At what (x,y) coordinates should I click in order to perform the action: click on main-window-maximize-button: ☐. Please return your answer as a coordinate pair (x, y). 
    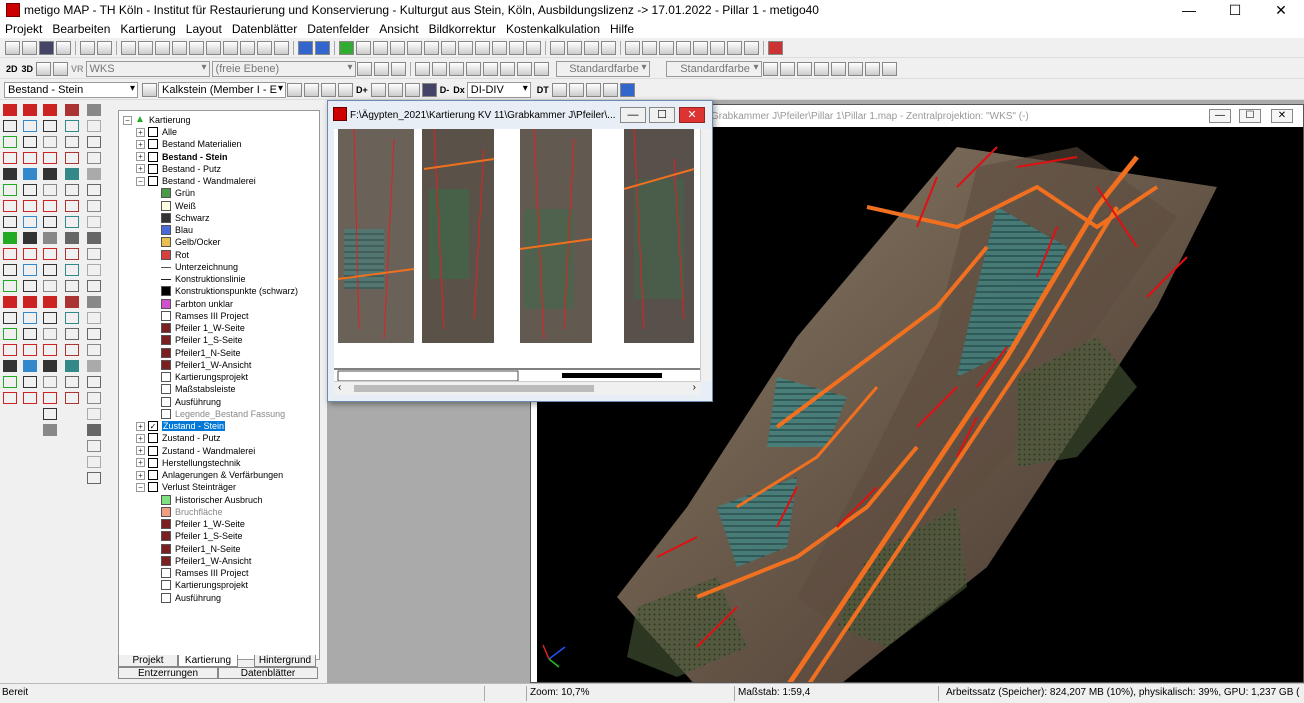
    Looking at the image, I should click on (1250, 116).